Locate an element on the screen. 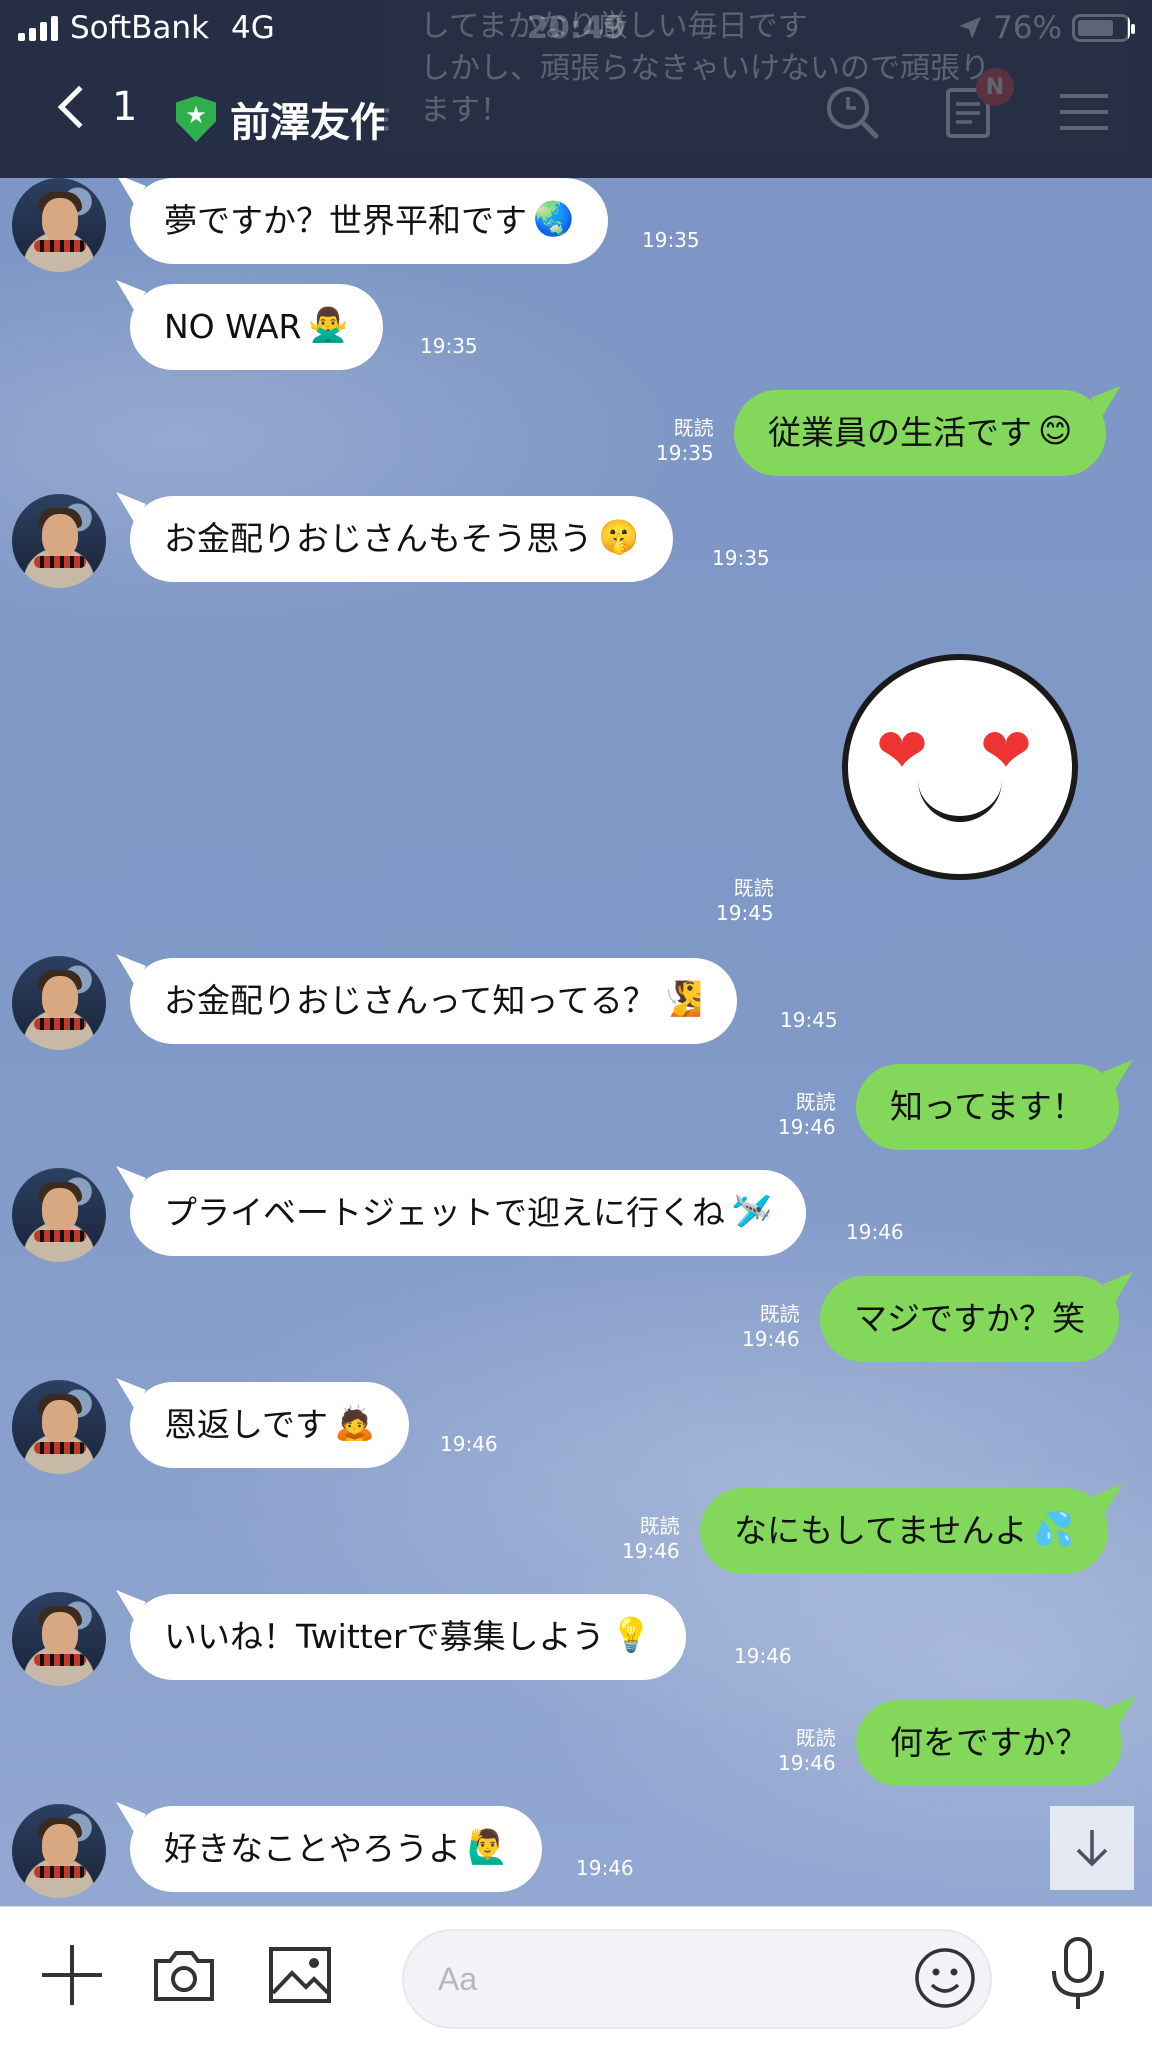 This screenshot has width=1152, height=2048. back-button: 1 is located at coordinates (97, 107).